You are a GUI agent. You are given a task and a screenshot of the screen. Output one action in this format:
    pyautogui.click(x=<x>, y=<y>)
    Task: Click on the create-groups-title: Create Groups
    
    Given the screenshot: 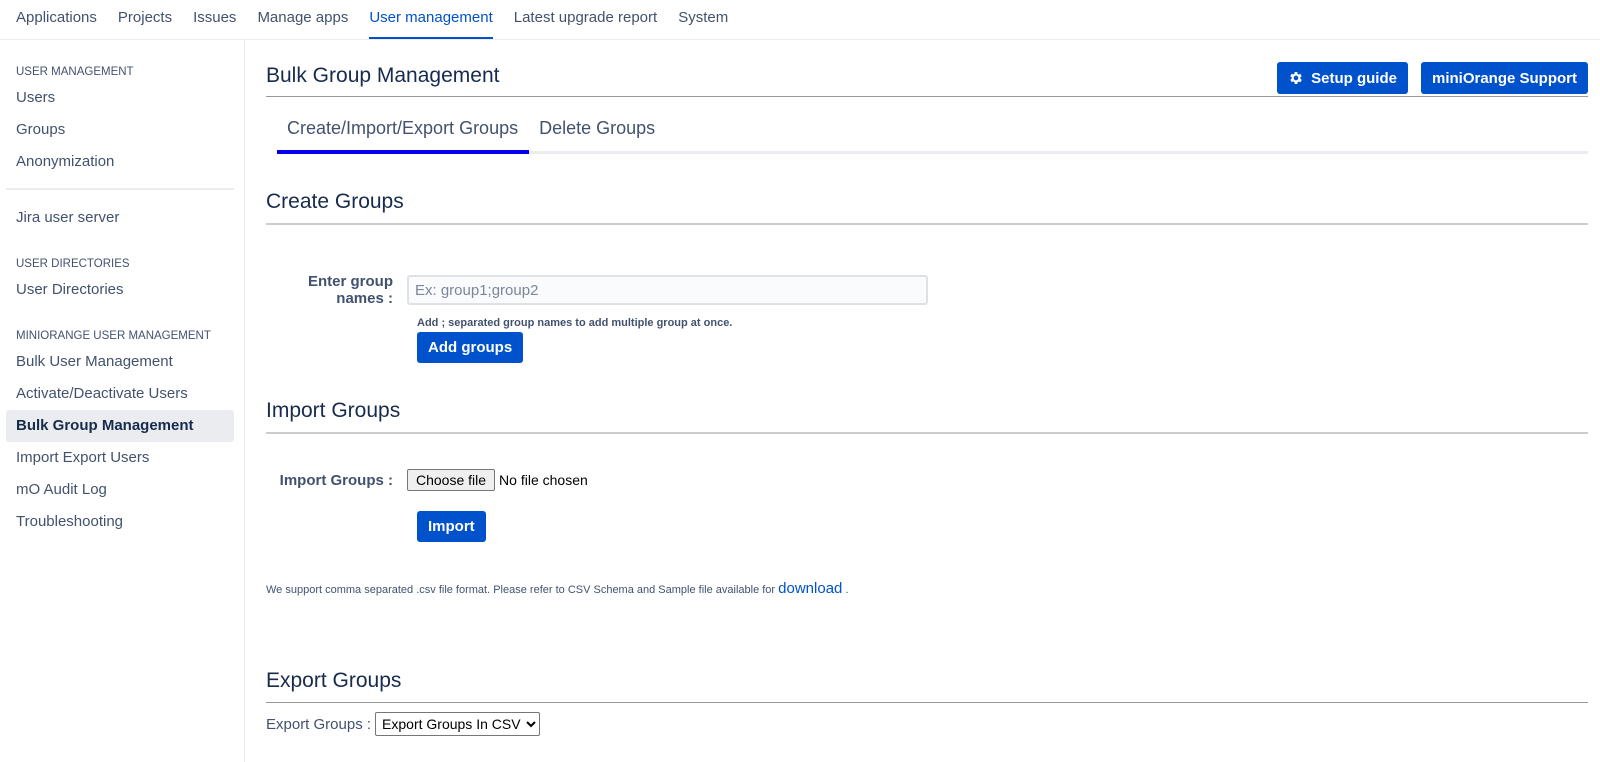 What is the action you would take?
    pyautogui.click(x=927, y=207)
    